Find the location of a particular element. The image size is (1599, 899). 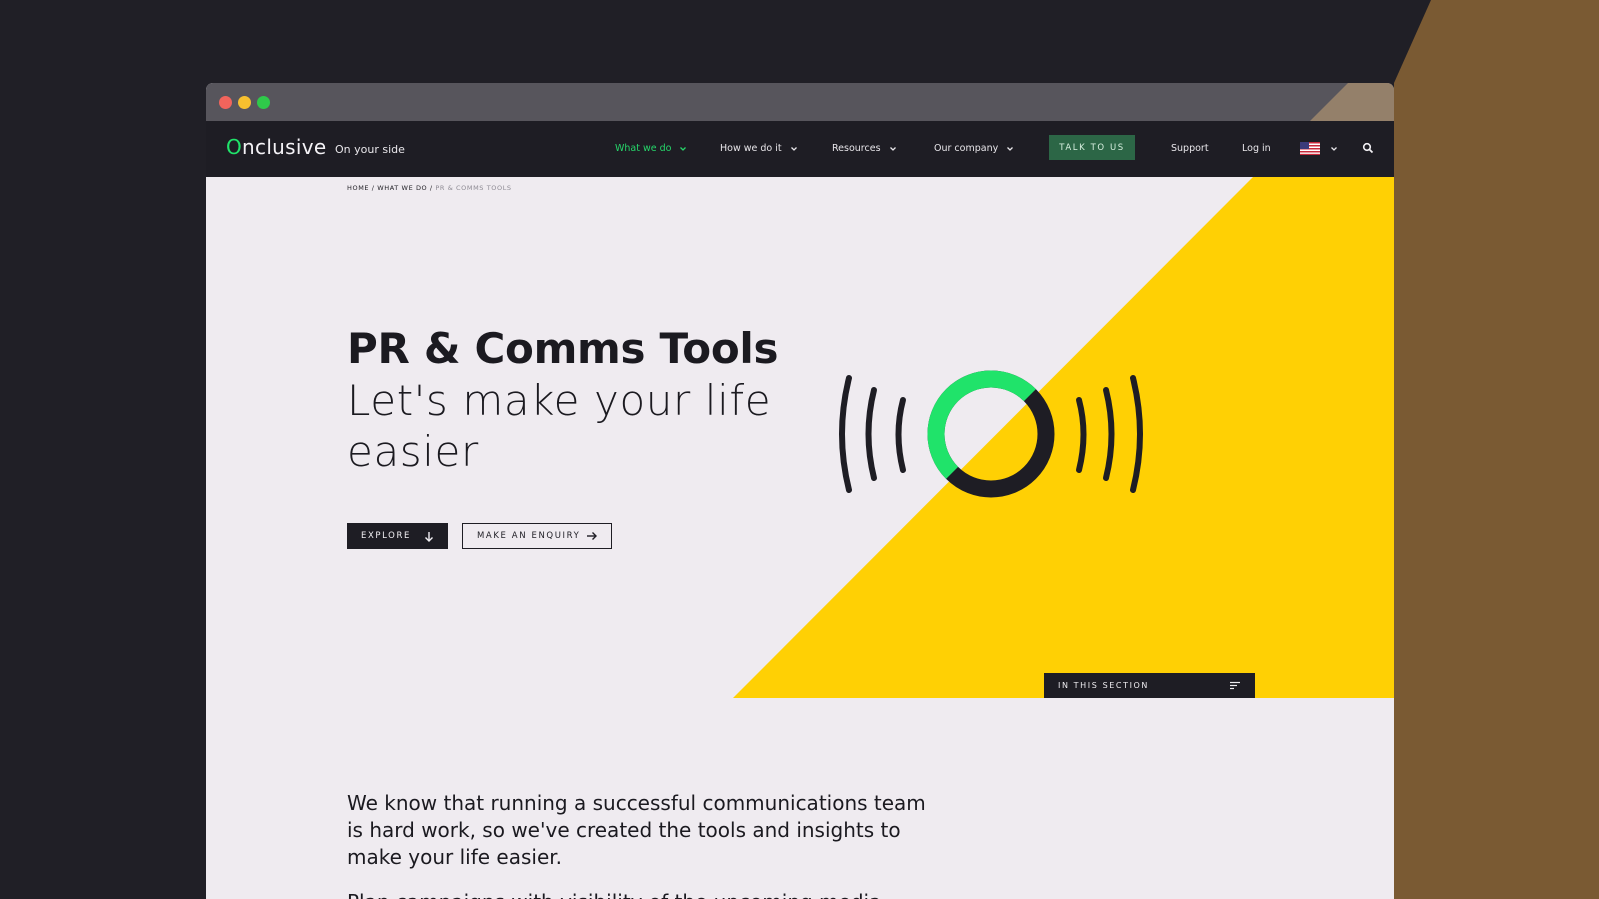

breadcrumb-current: PR & COMMS TOOLS is located at coordinates (473, 188).